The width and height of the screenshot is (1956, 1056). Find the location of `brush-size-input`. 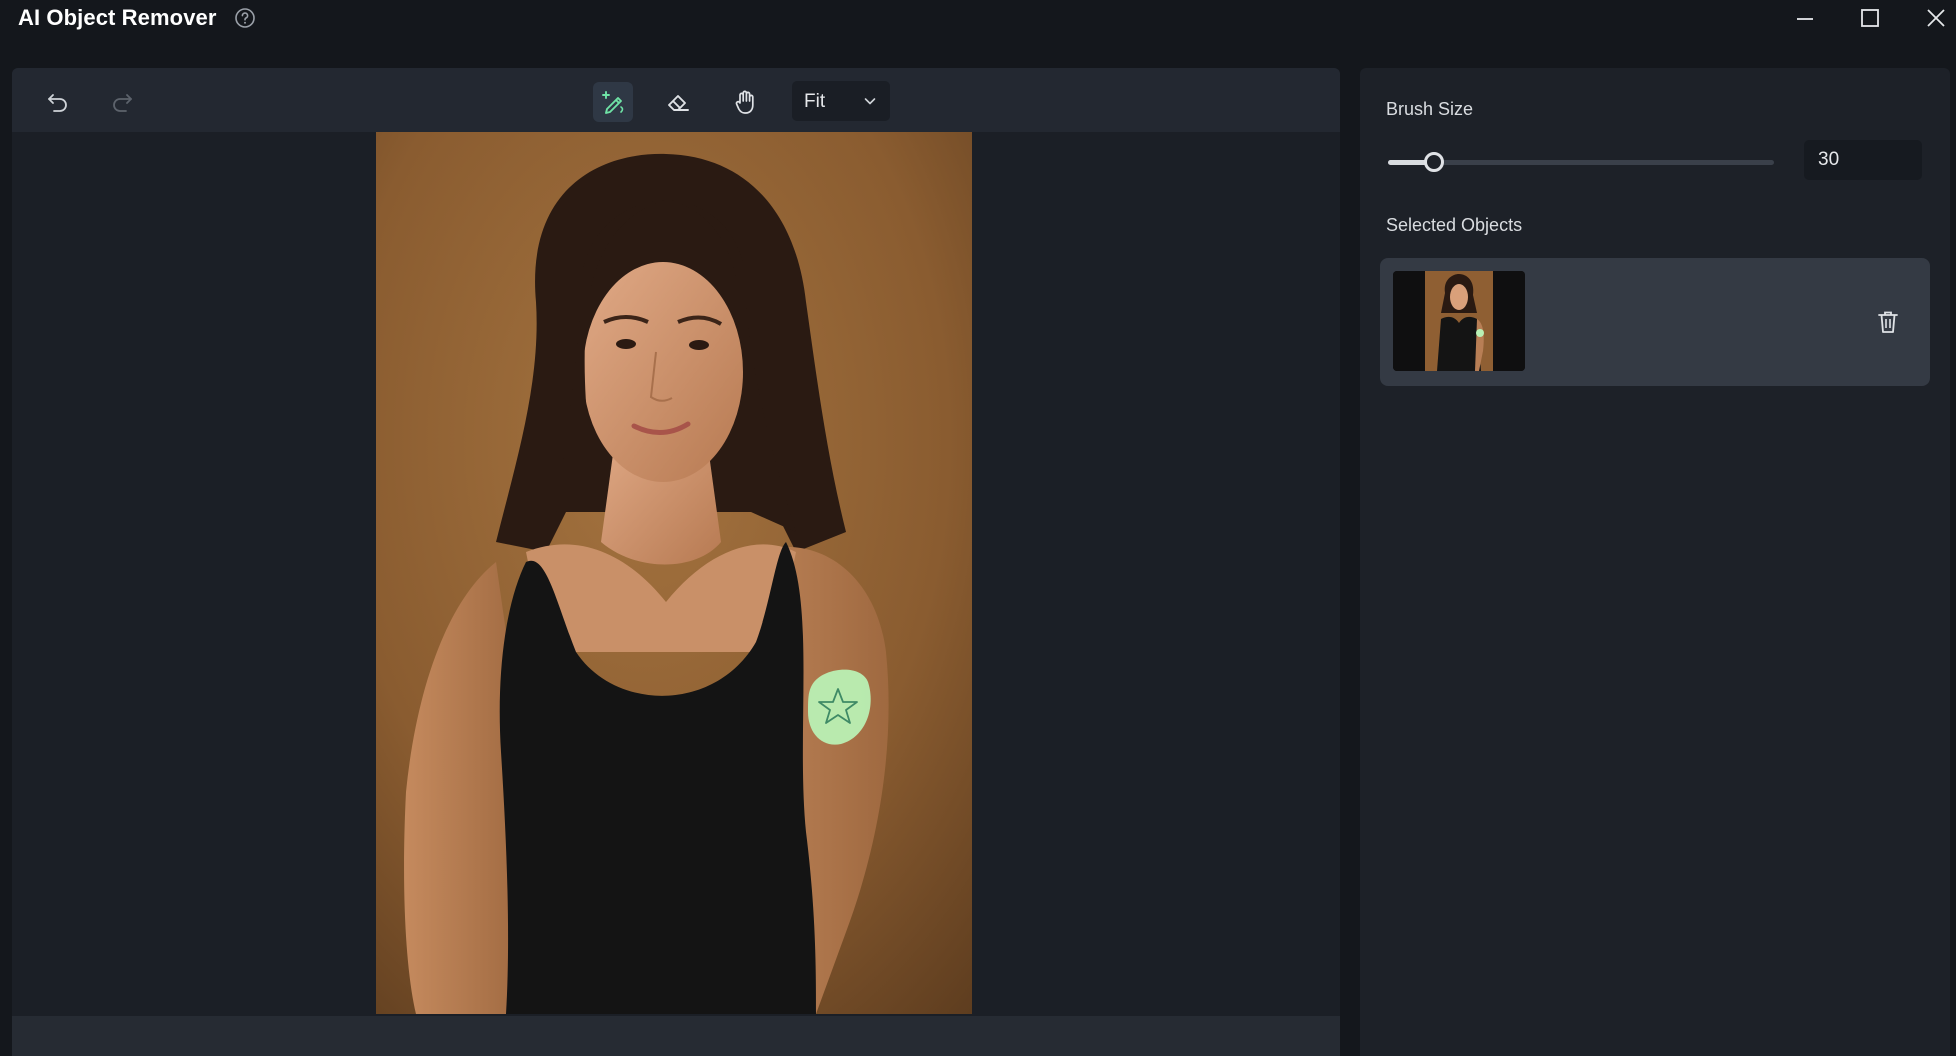

brush-size-input is located at coordinates (1863, 160).